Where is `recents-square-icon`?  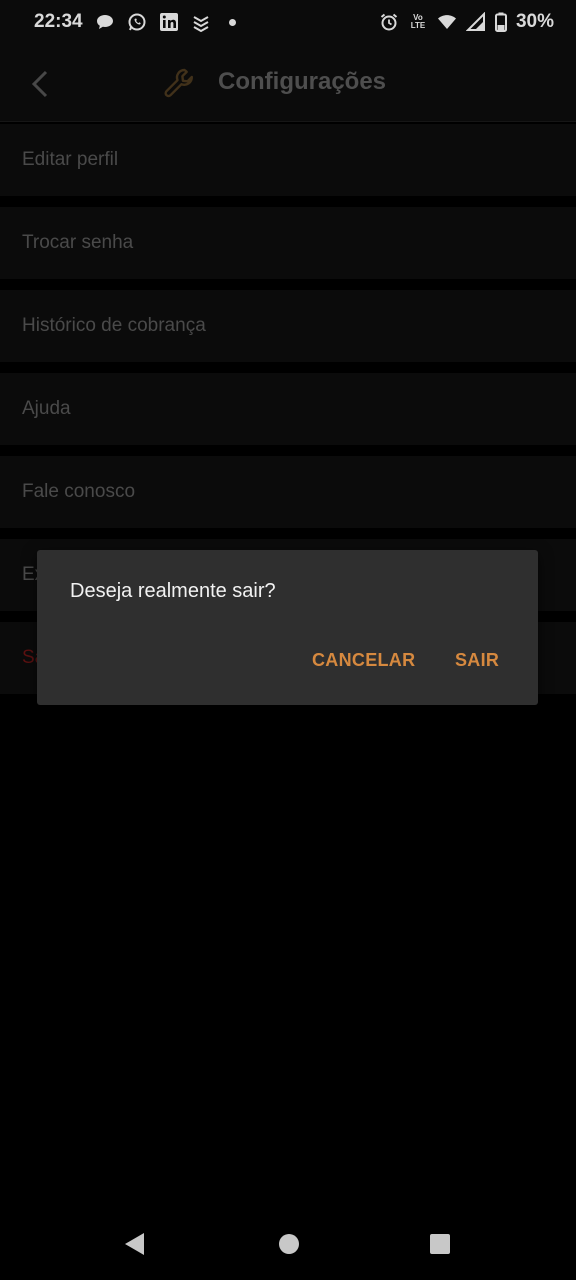
recents-square-icon is located at coordinates (440, 1244).